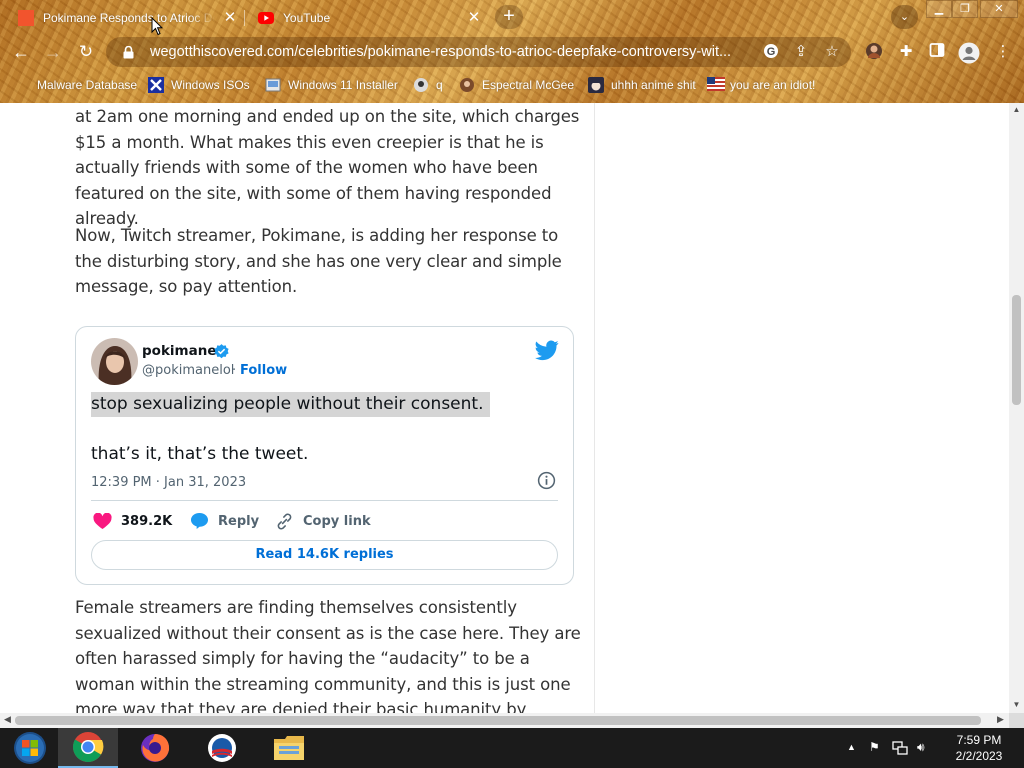 The image size is (1024, 768). I want to click on bookmark-label: q, so click(439, 85).